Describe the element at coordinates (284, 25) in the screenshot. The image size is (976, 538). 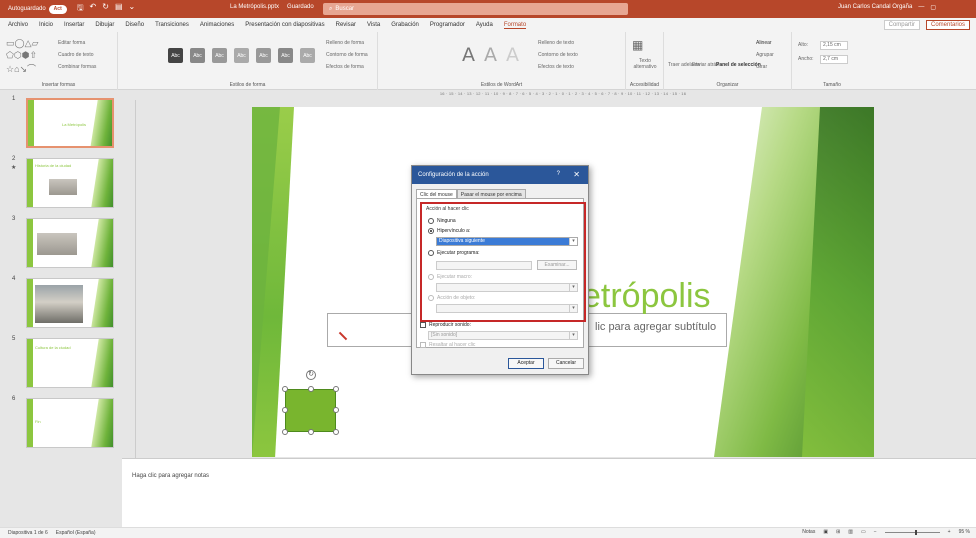
I see `tab-presentacion: Presentación con diapositivas` at that location.